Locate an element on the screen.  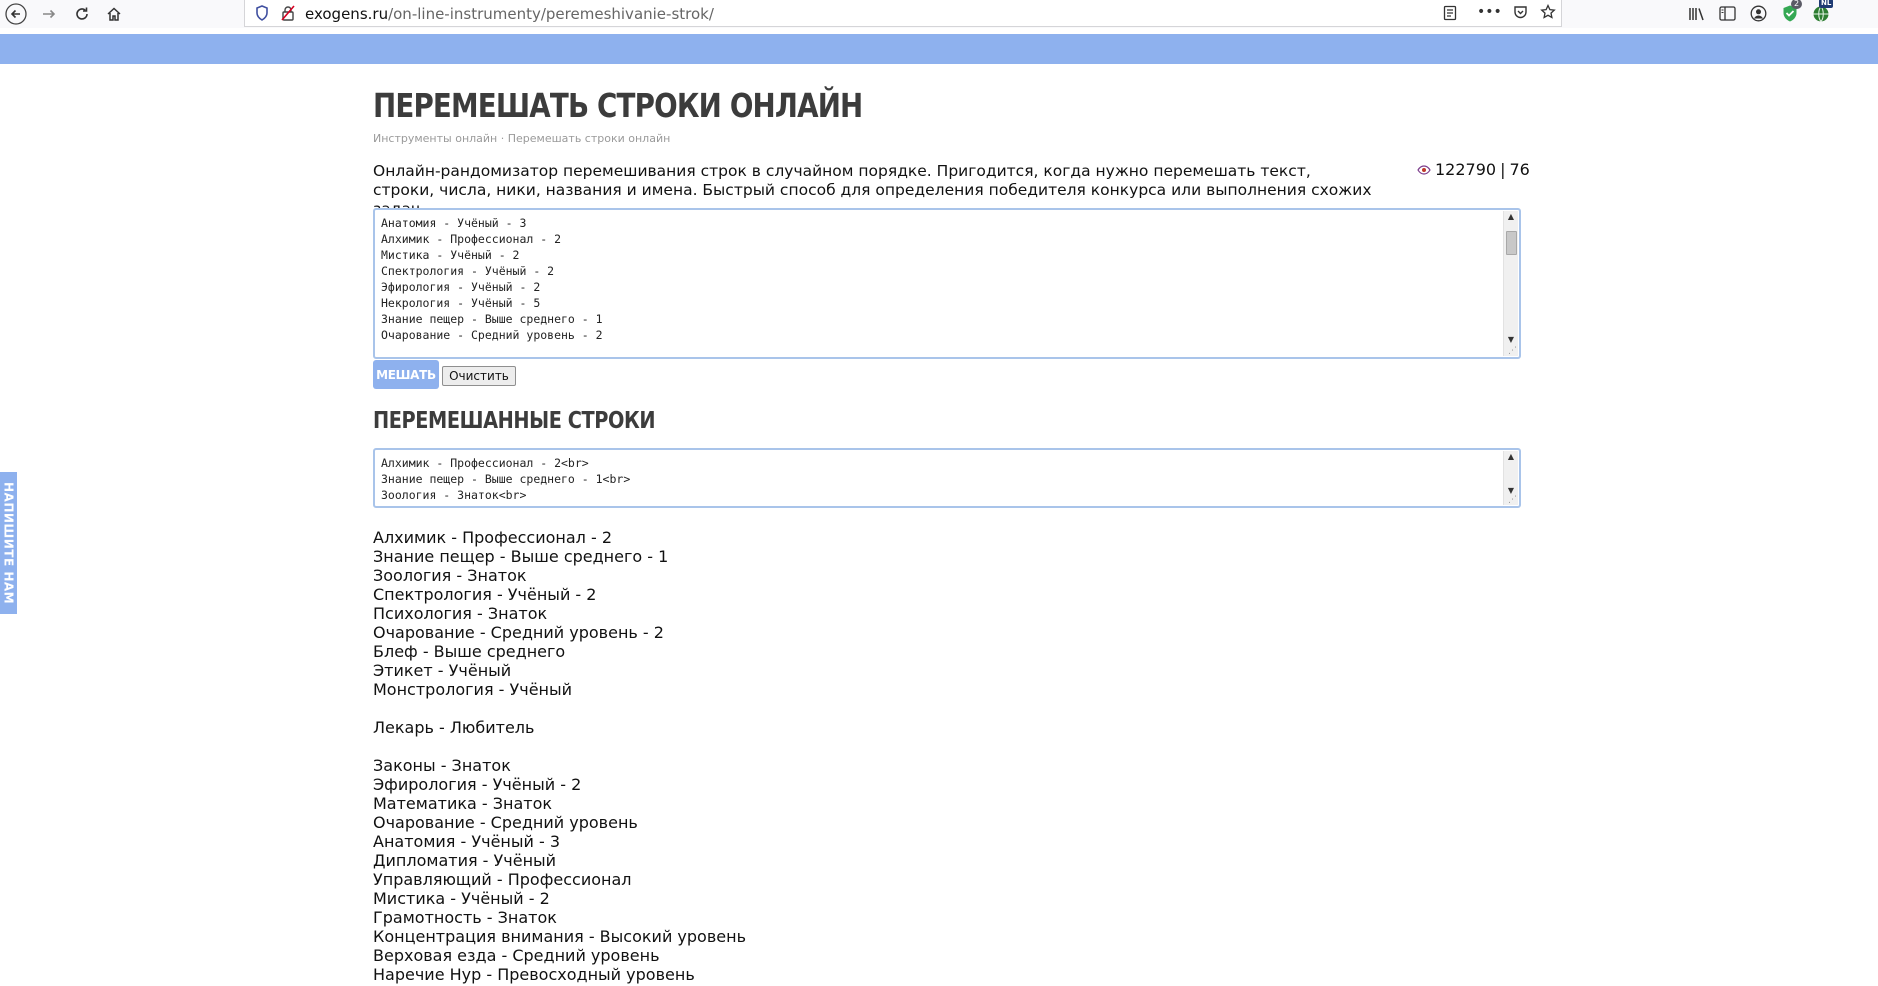
result-line: Верховая езда - Средний уровень is located at coordinates (516, 955).